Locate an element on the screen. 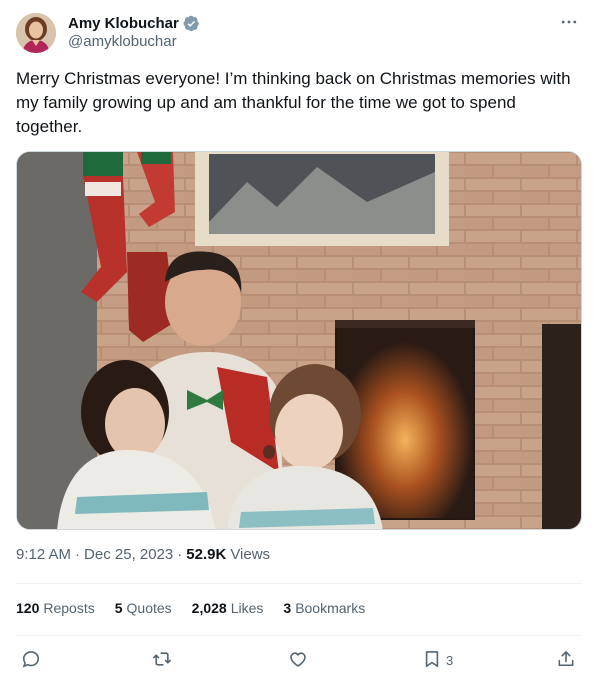  tweet-meta: 9:12 AM · Dec 25, 2023 · 52.9K Views is located at coordinates (143, 554).